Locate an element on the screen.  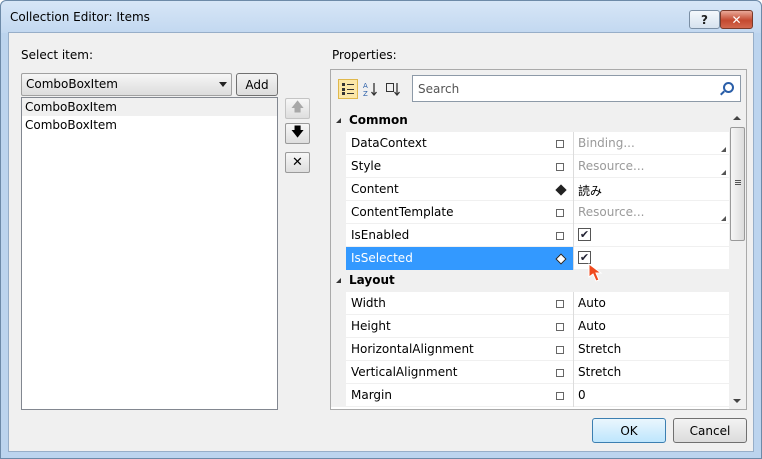
property-row-horizontalalignment: HorizontalAlignment Stretch is located at coordinates (530, 349).